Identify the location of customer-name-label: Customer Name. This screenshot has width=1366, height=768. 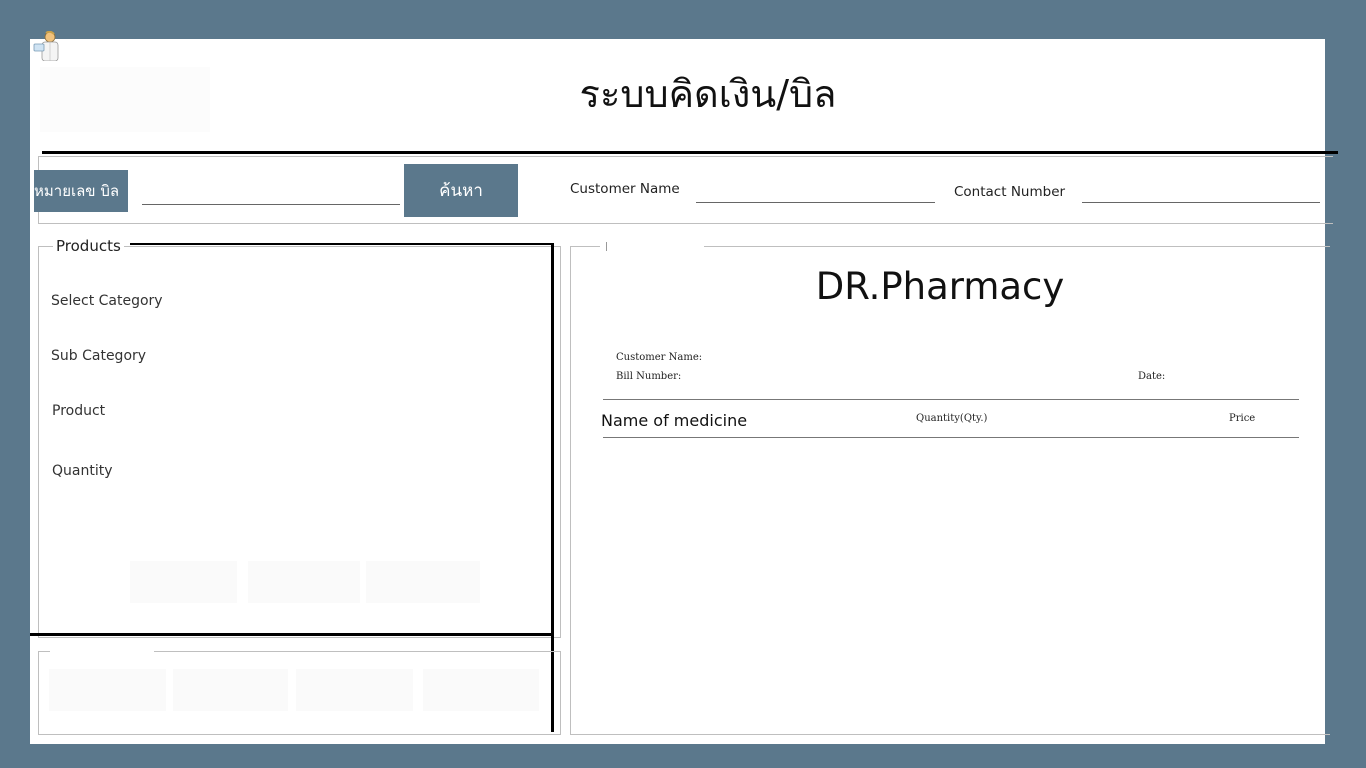
(625, 189).